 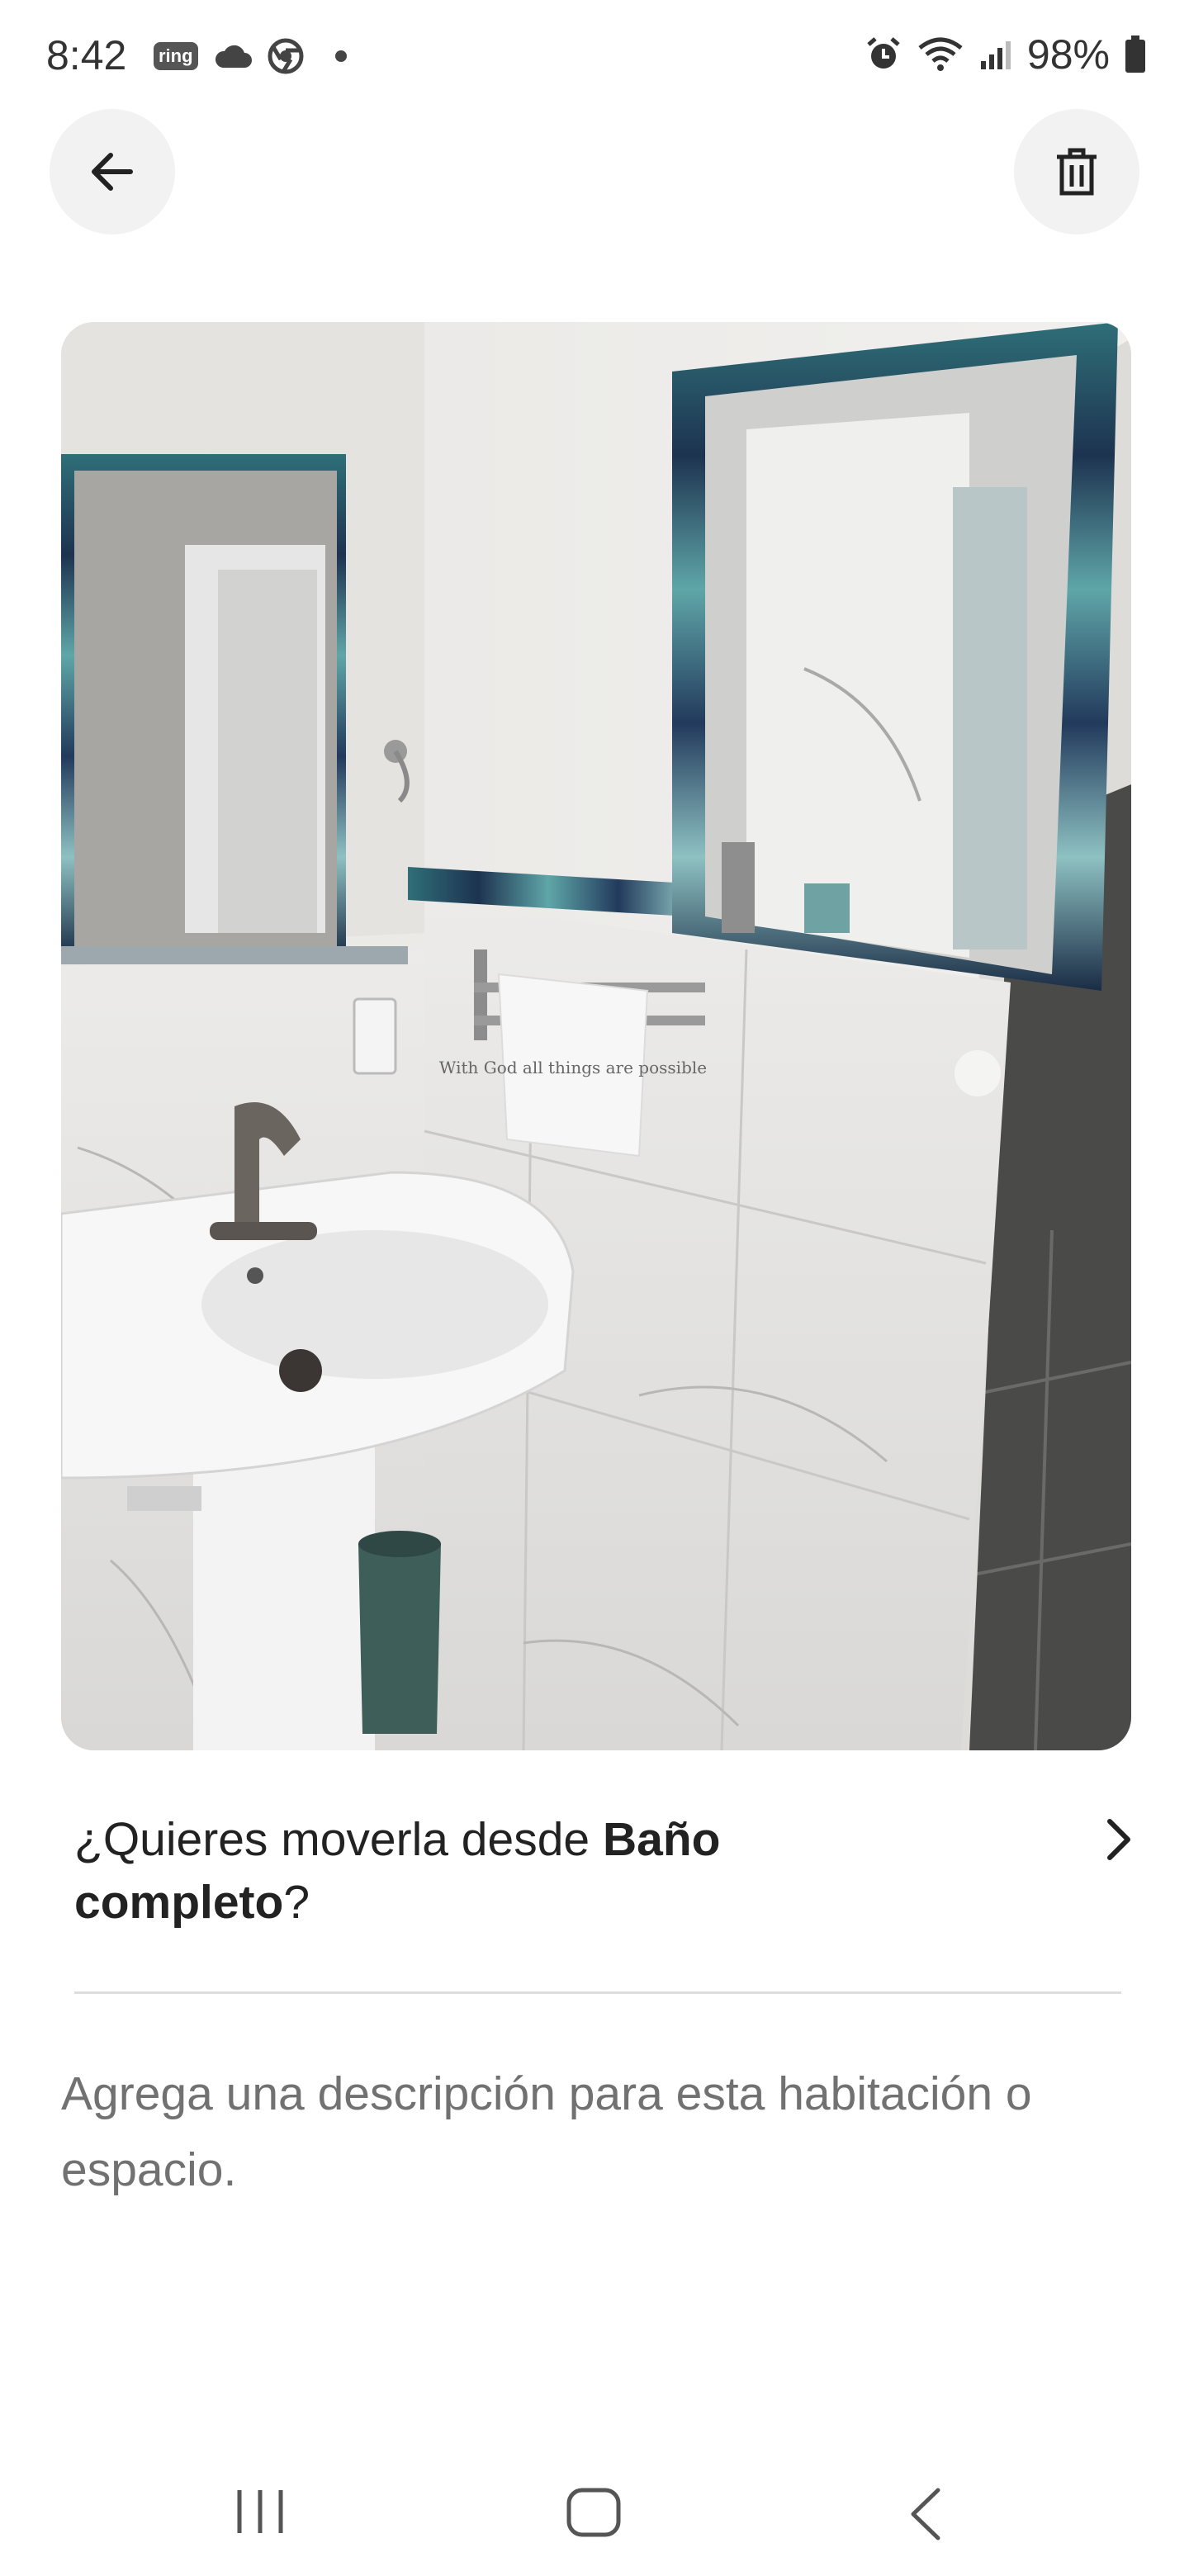 What do you see at coordinates (176, 56) in the screenshot?
I see `ring-app-icon: ring` at bounding box center [176, 56].